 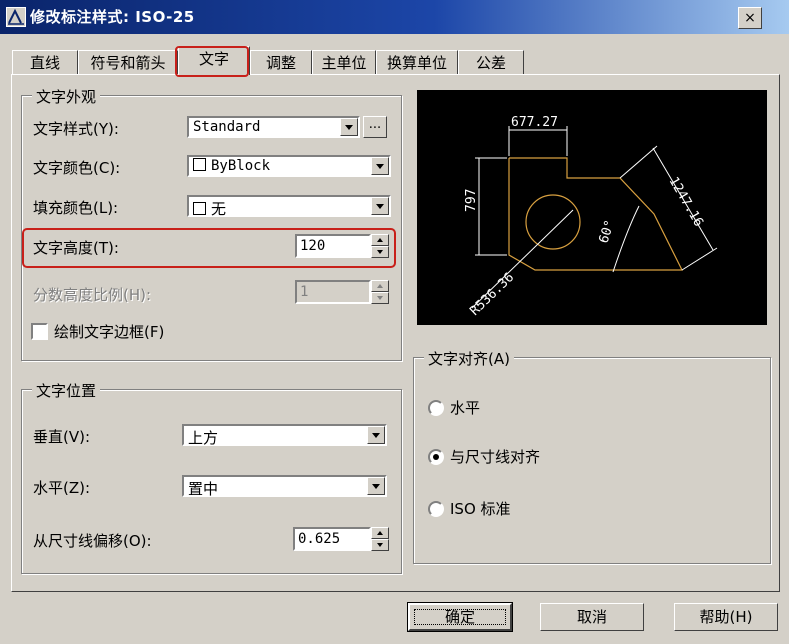 I want to click on align-dimline-label: 与尺寸线对齐, so click(x=495, y=457).